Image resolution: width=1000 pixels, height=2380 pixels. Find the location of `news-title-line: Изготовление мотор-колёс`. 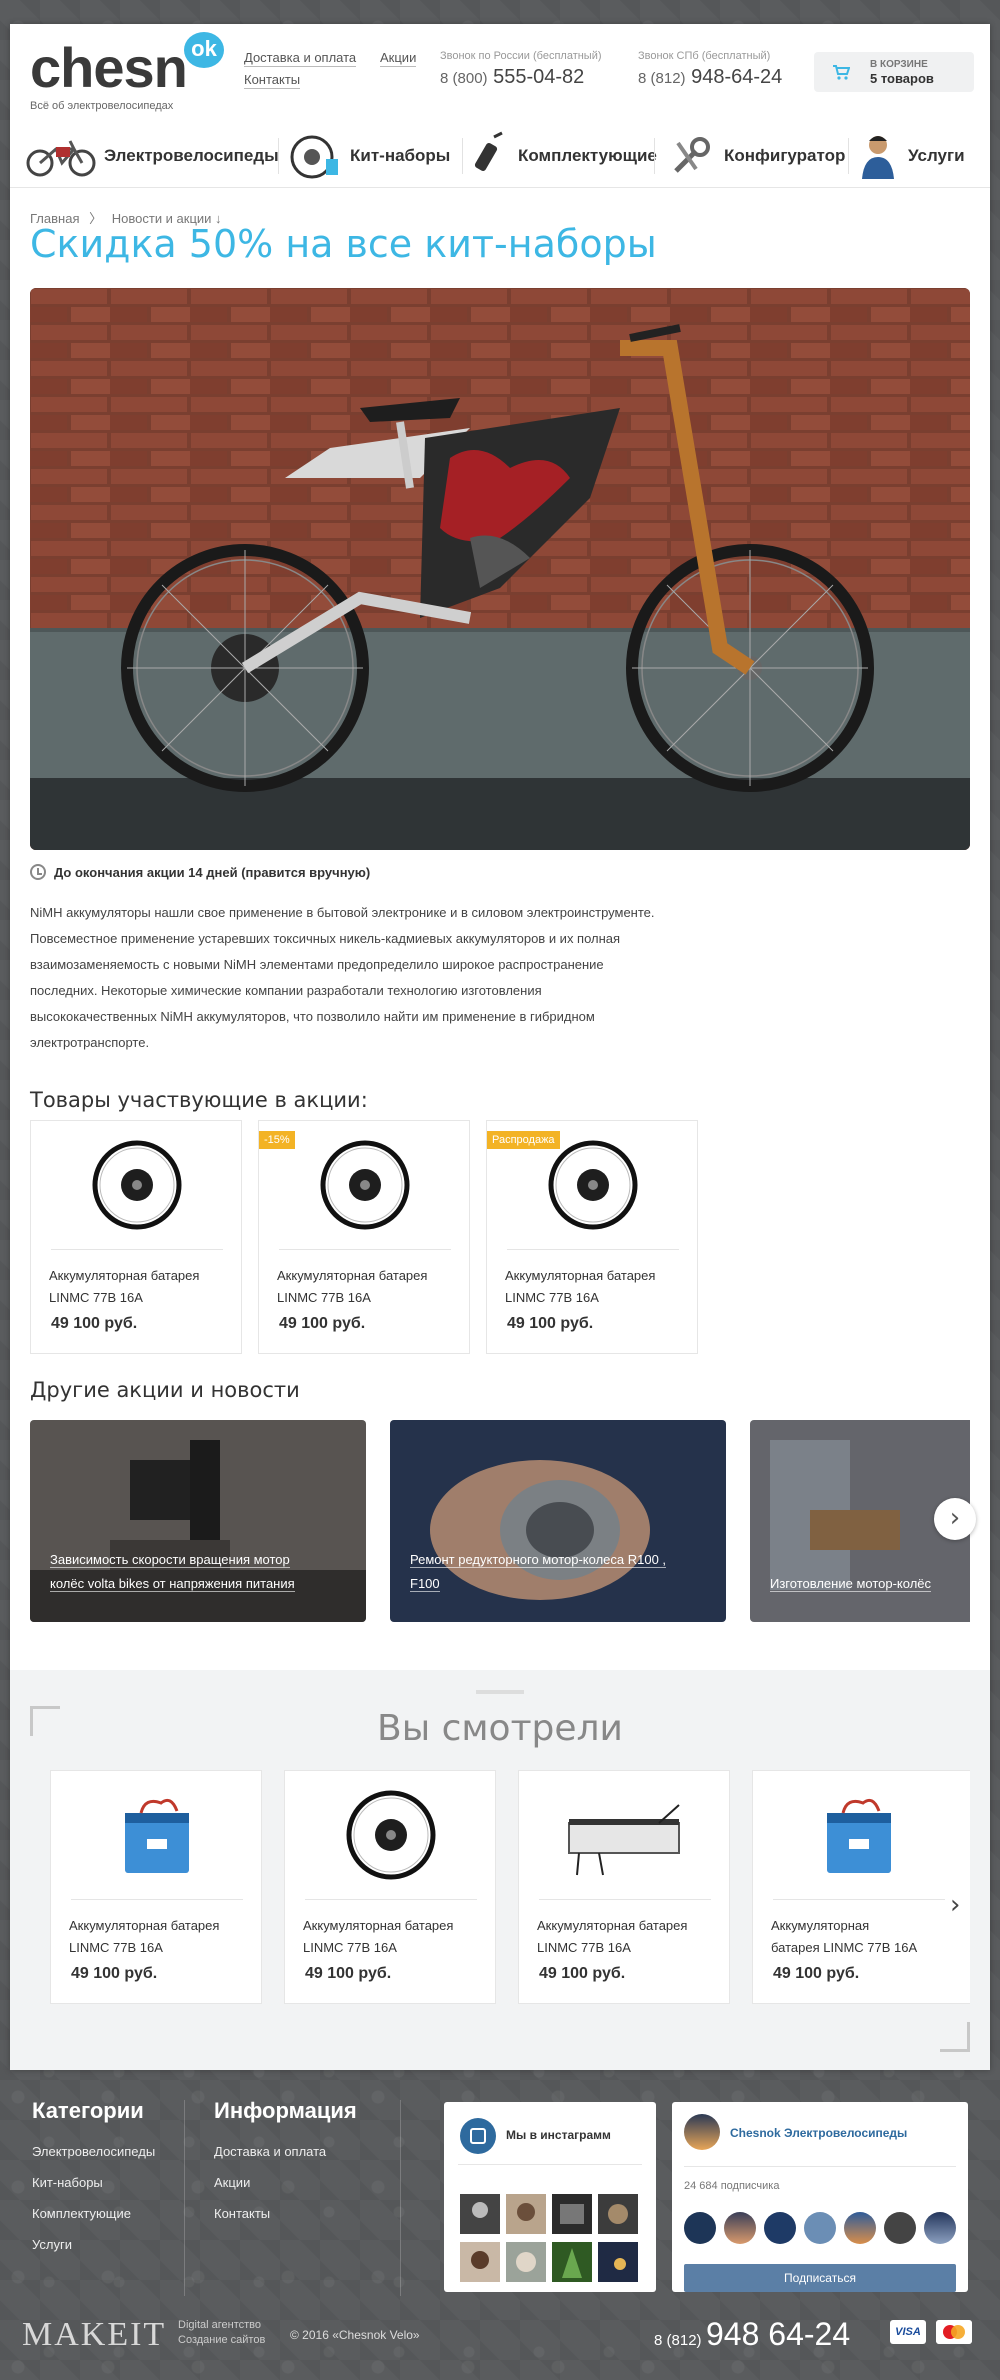

news-title-line: Изготовление мотор-колёс is located at coordinates (851, 1584).